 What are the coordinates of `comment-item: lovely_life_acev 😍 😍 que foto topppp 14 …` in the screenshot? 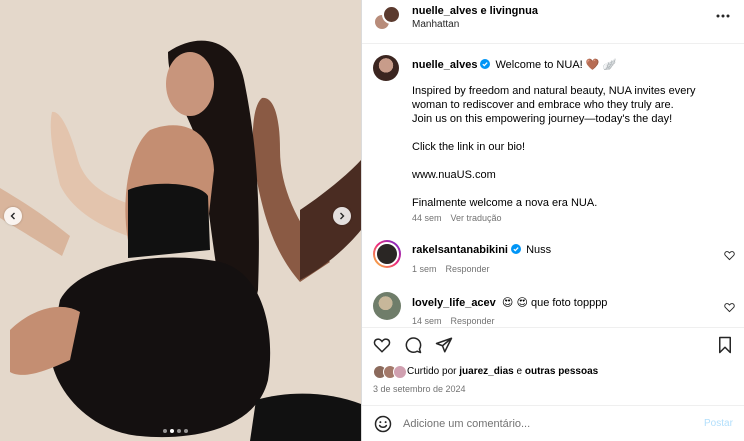 It's located at (553, 309).